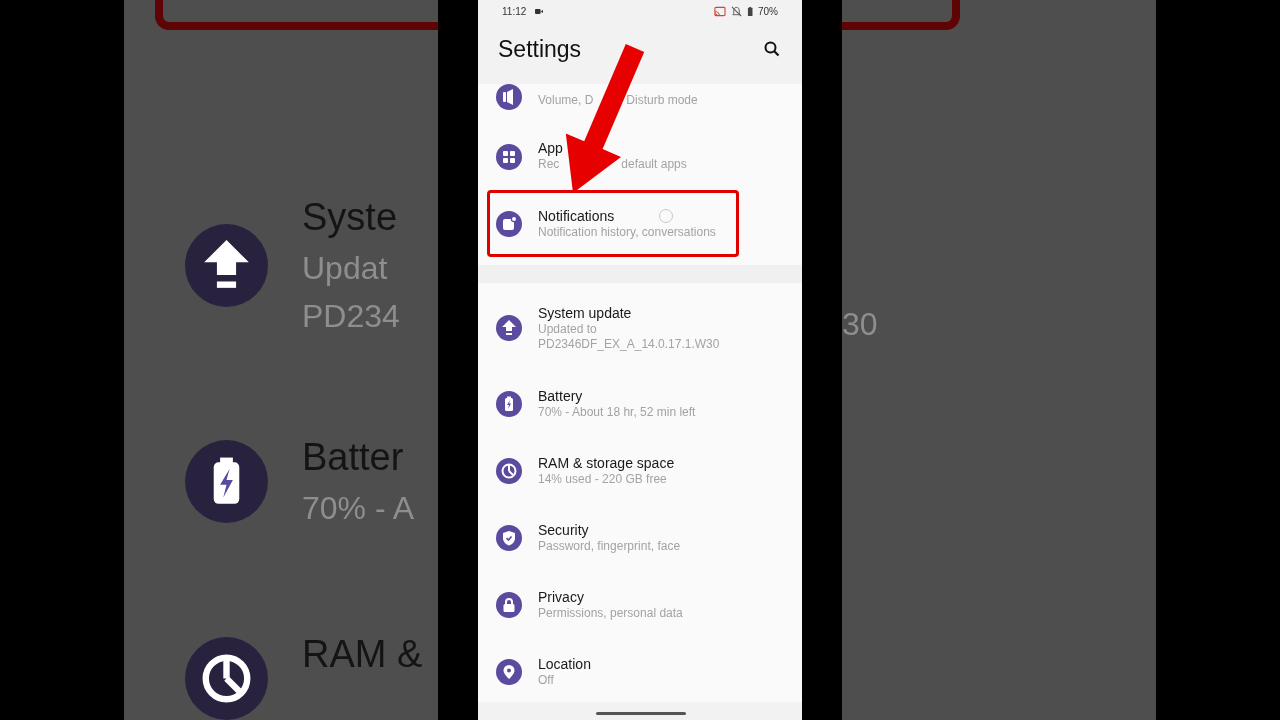  What do you see at coordinates (509, 223) in the screenshot?
I see `notification-icon` at bounding box center [509, 223].